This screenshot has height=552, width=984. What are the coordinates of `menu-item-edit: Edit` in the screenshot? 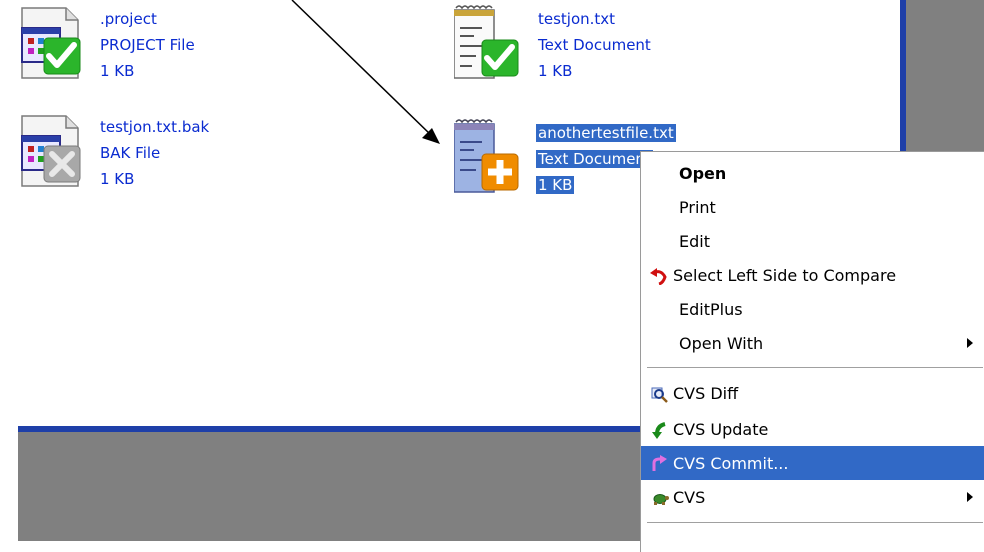 It's located at (812, 241).